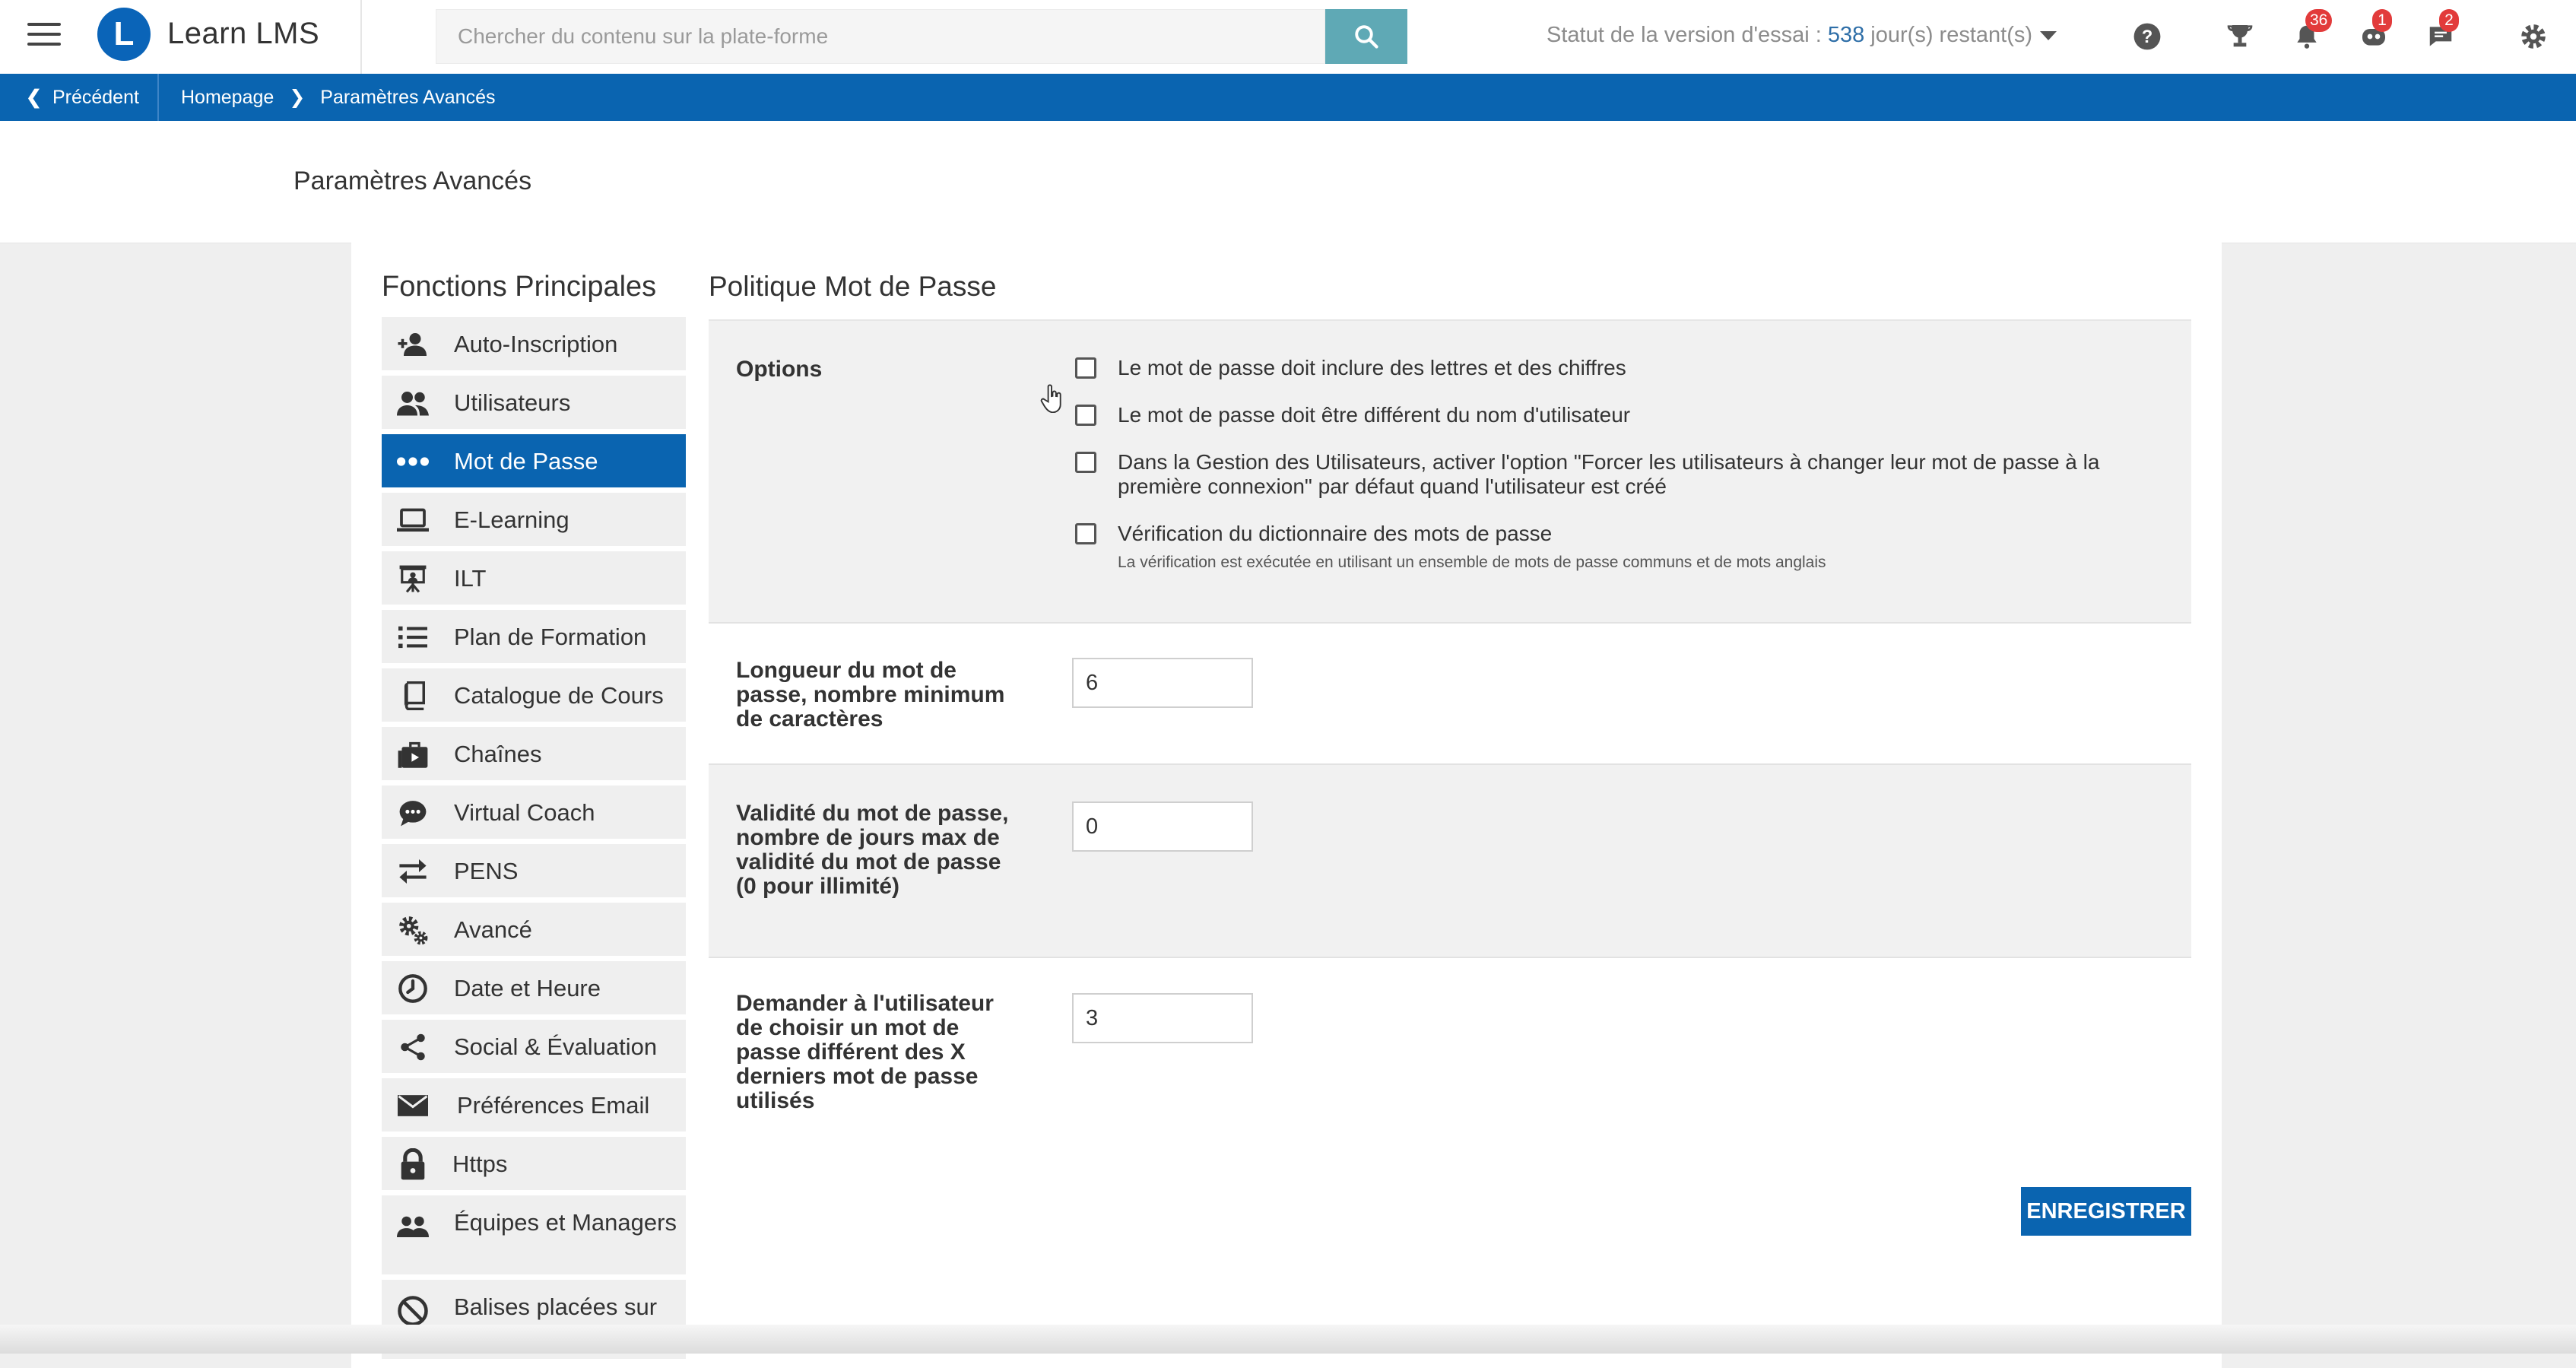 The width and height of the screenshot is (2576, 1368). Describe the element at coordinates (534, 929) in the screenshot. I see `sidebar-item-avance: Avancé` at that location.